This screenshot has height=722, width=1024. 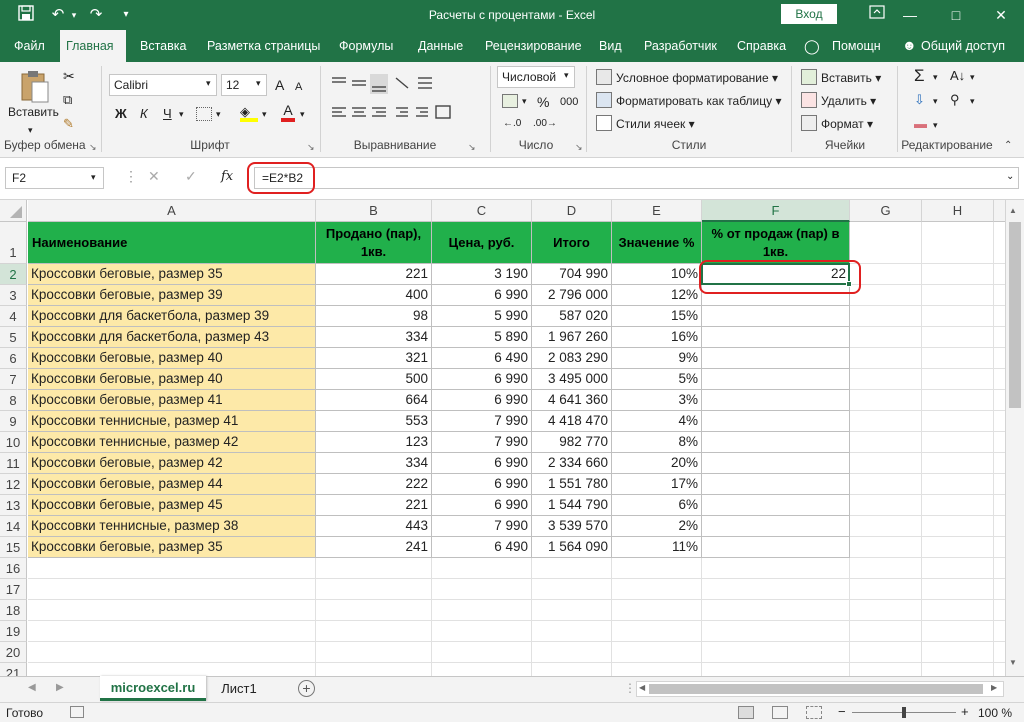 I want to click on cell-b13: 221, so click(x=374, y=505).